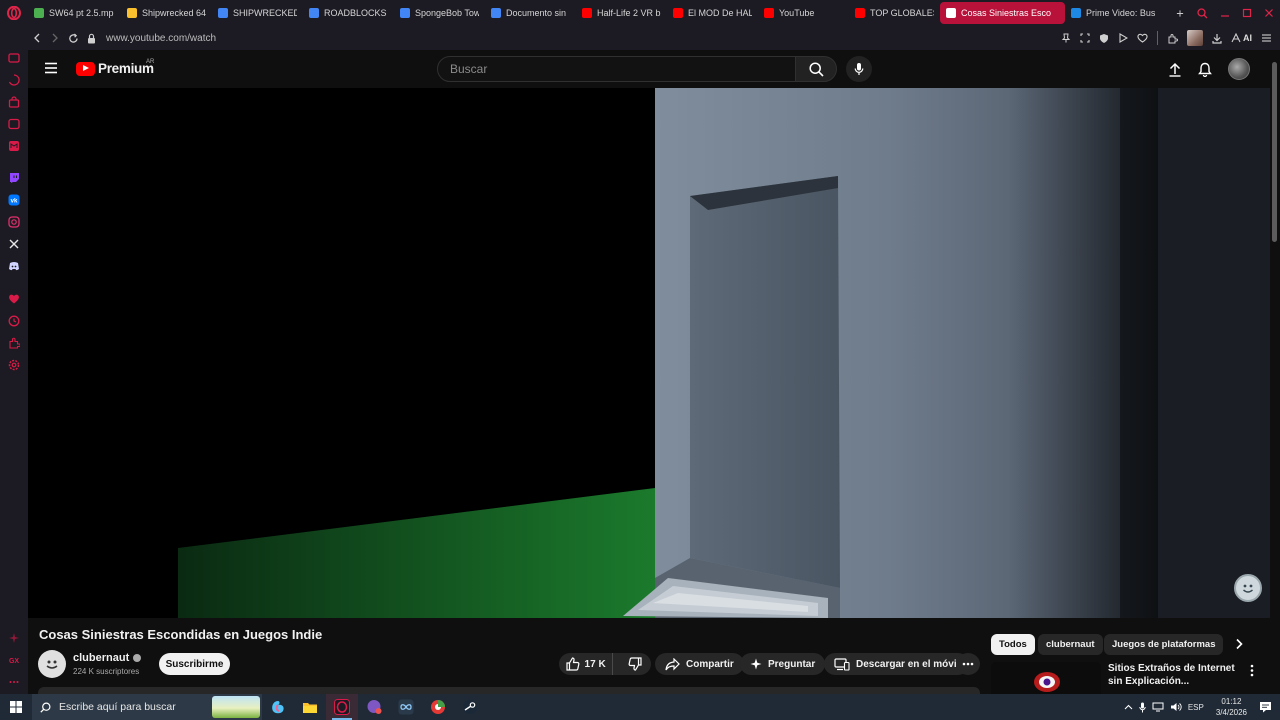  I want to click on opera-logo-icon, so click(14, 13).